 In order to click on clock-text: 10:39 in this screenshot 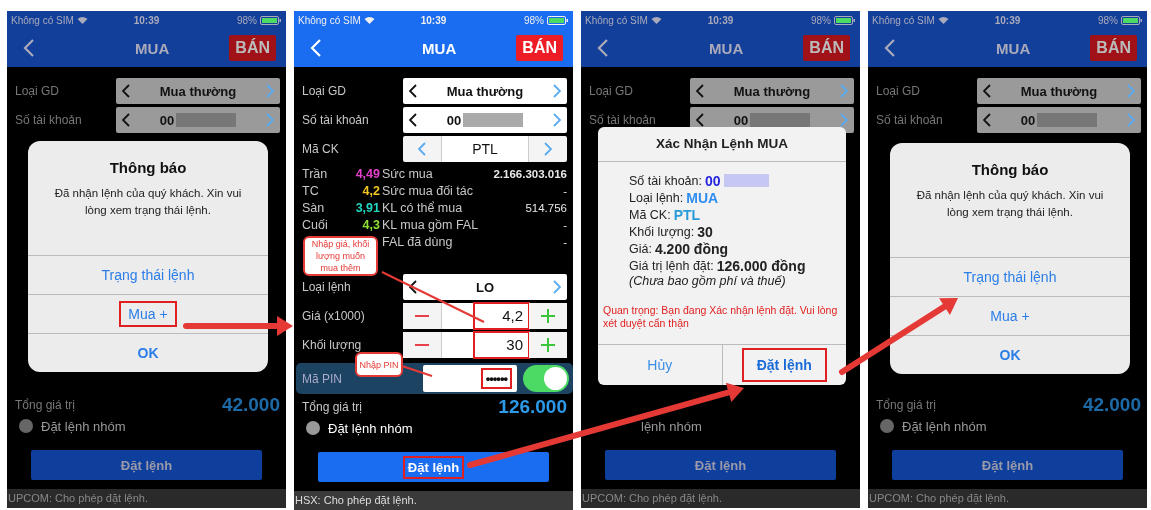, I will do `click(146, 20)`.